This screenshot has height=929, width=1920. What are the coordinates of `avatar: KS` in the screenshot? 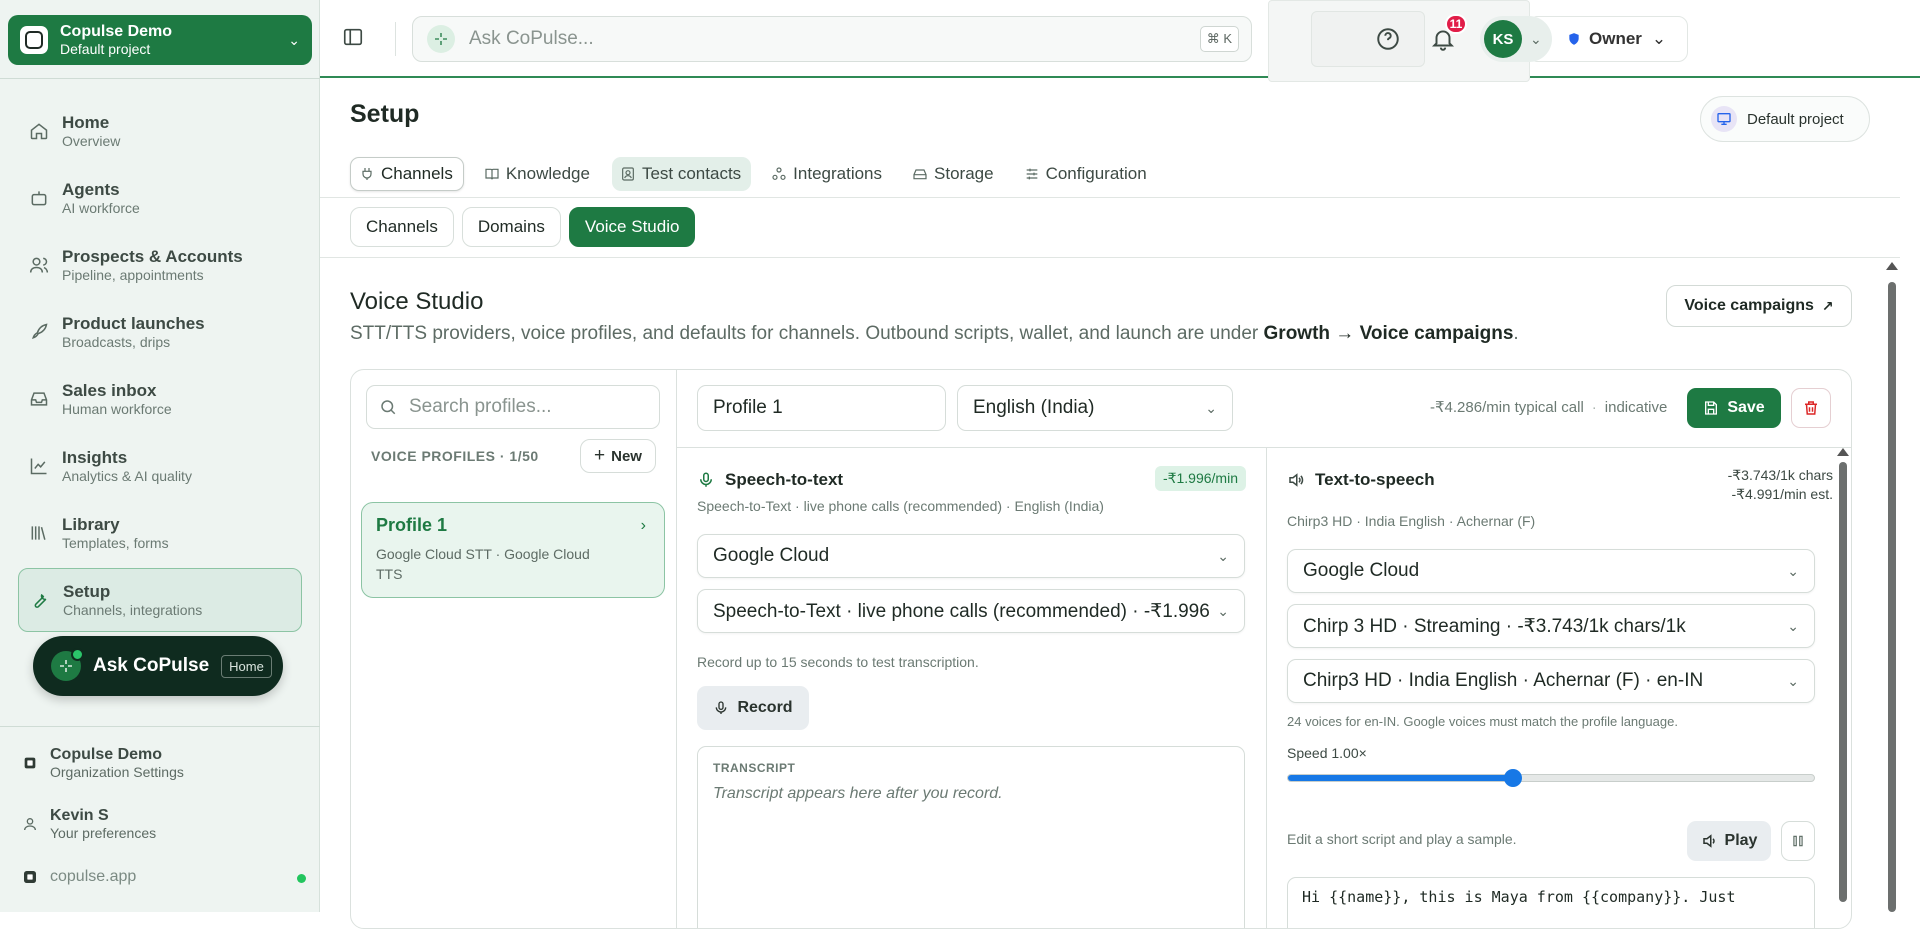 It's located at (1503, 39).